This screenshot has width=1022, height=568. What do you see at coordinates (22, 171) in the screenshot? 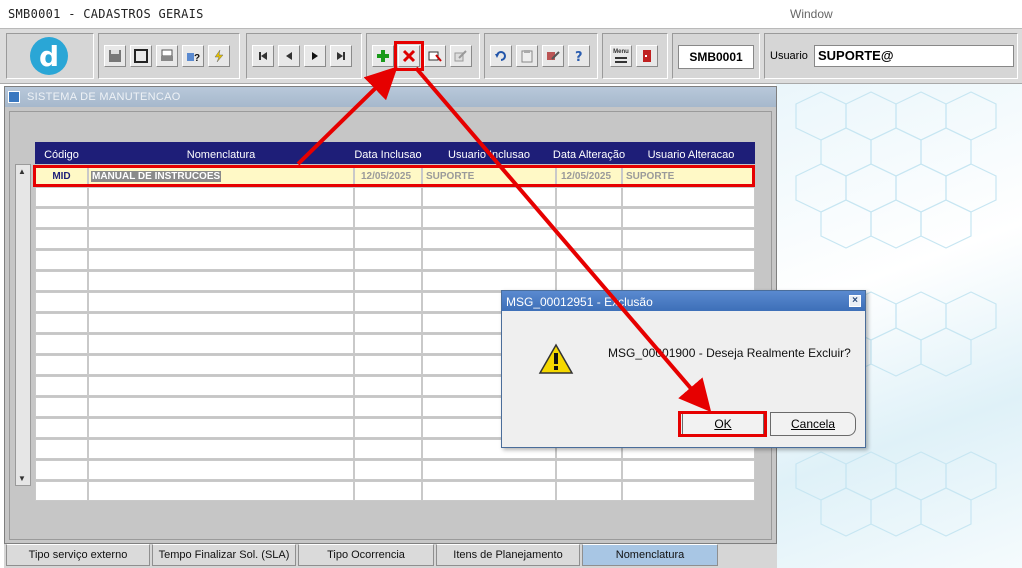
I see `scroll-up-icon: ▲` at bounding box center [22, 171].